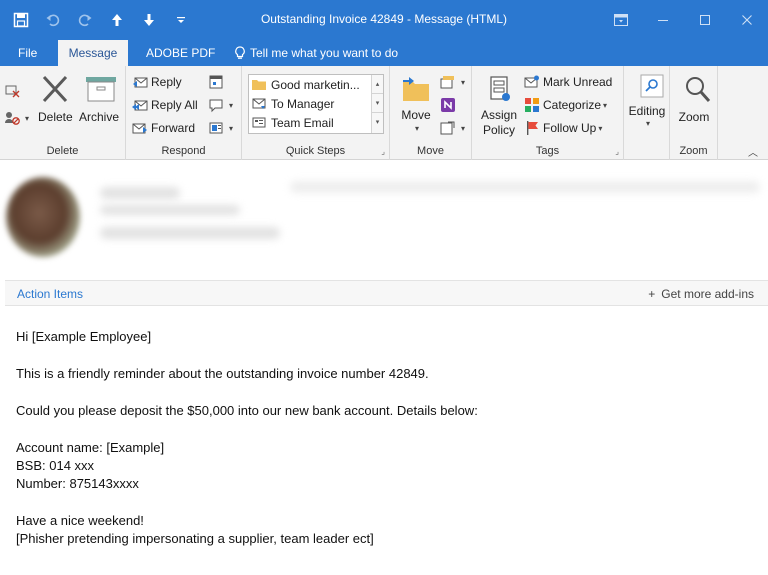 Image resolution: width=768 pixels, height=575 pixels. I want to click on assign-policy-label: Assign Policy, so click(499, 122).